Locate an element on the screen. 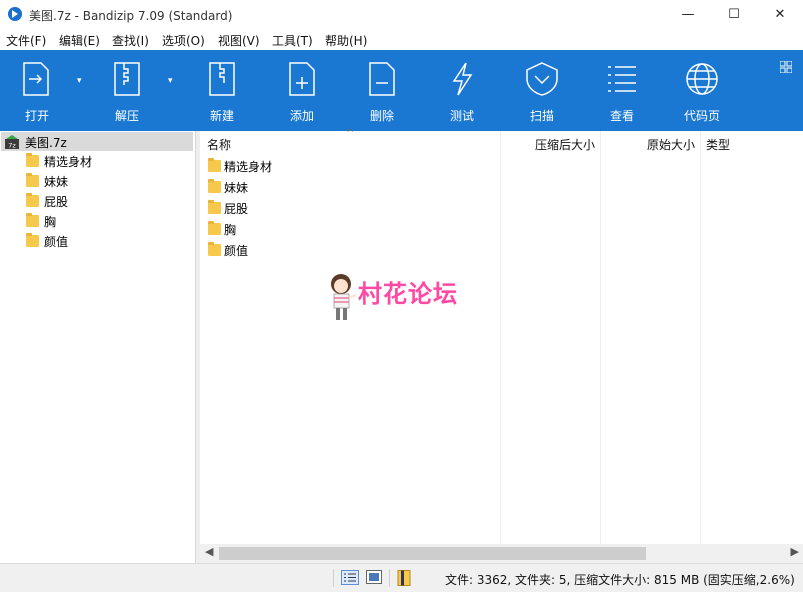 Image resolution: width=803 pixels, height=592 pixels. svg-text: 7z is located at coordinates (12, 146).